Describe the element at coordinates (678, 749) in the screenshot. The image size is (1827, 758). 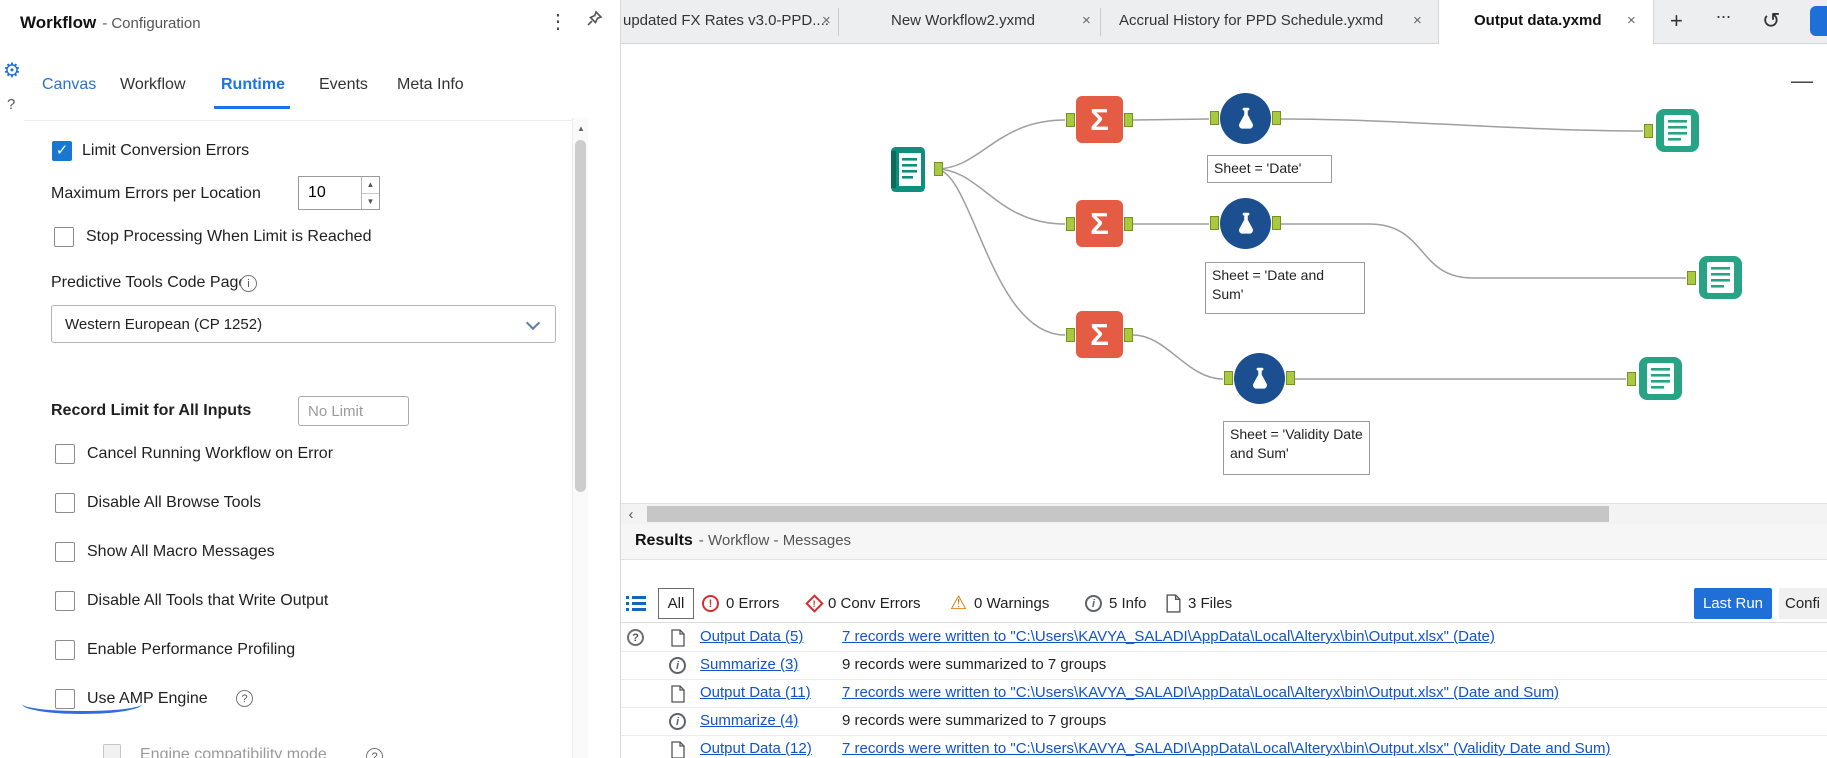
I see `file-icon` at that location.